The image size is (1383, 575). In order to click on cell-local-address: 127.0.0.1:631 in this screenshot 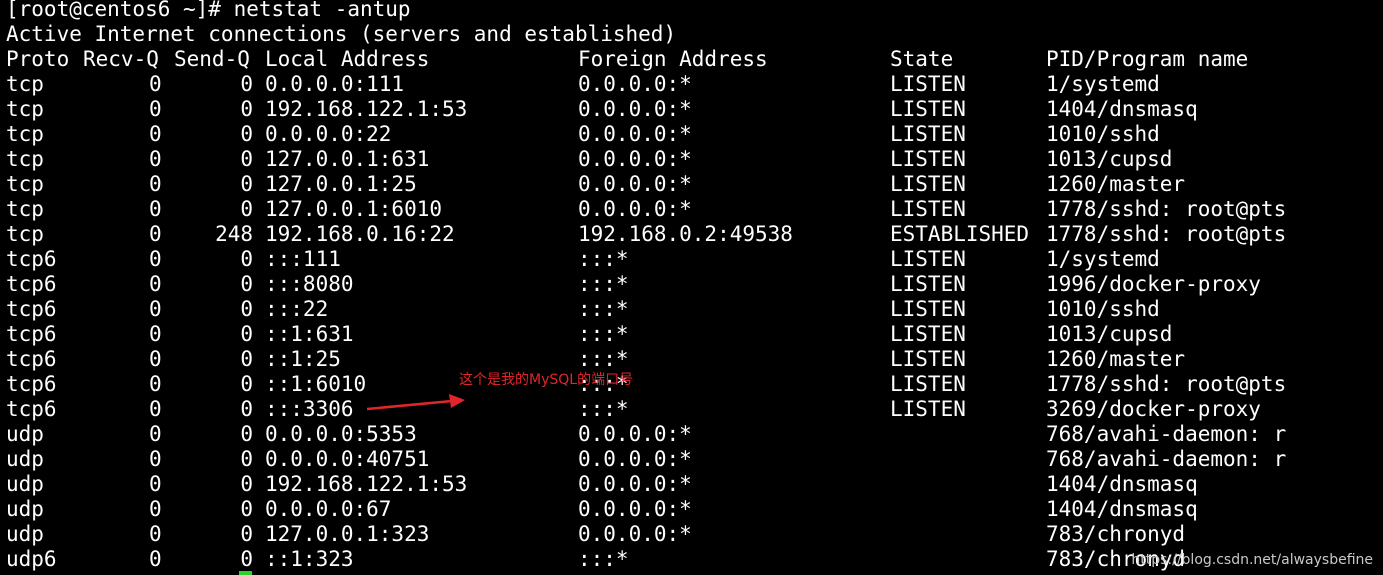, I will do `click(347, 159)`.